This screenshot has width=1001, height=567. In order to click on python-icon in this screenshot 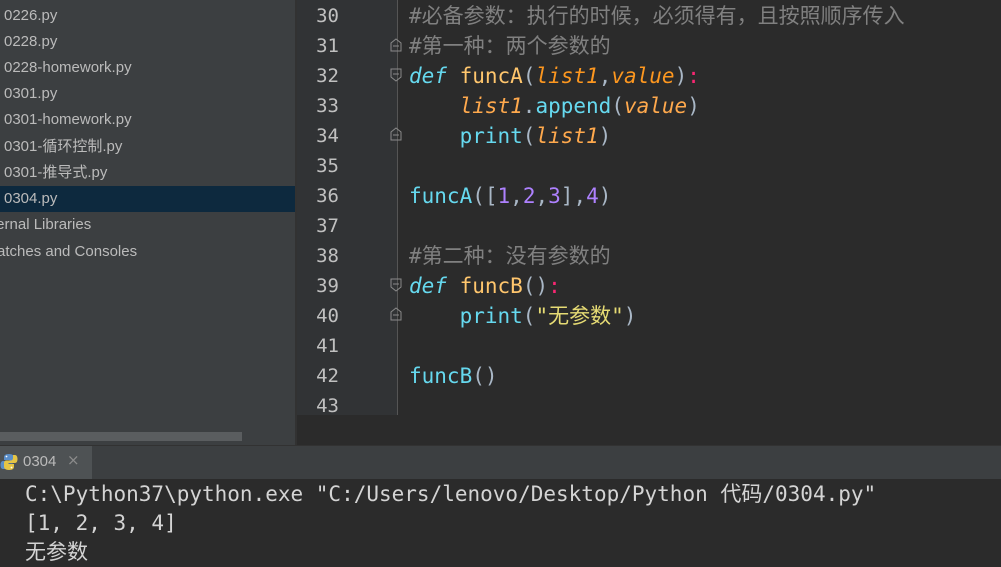, I will do `click(9, 462)`.